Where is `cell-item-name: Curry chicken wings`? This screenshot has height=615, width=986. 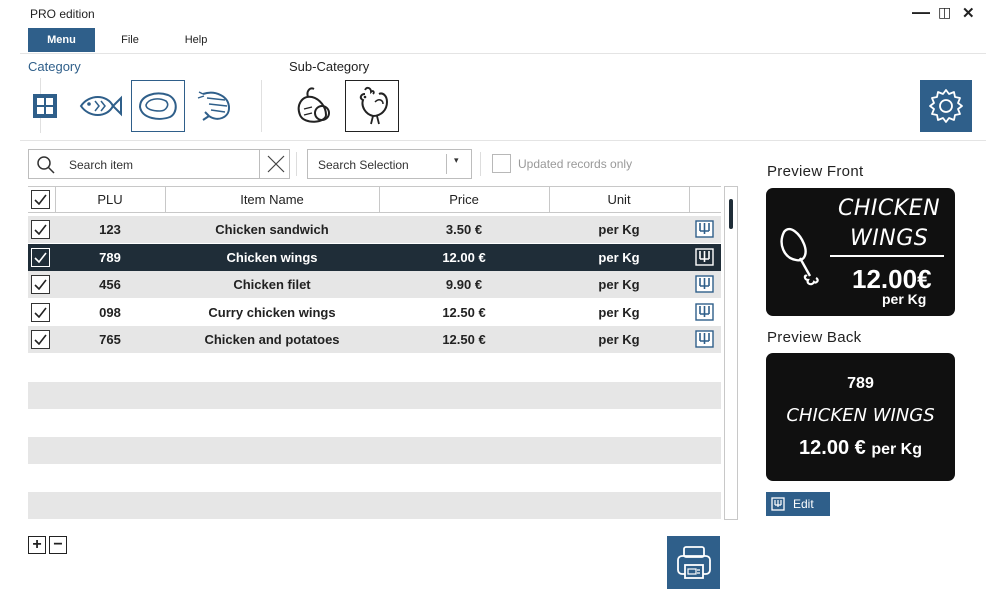
cell-item-name: Curry chicken wings is located at coordinates (272, 312).